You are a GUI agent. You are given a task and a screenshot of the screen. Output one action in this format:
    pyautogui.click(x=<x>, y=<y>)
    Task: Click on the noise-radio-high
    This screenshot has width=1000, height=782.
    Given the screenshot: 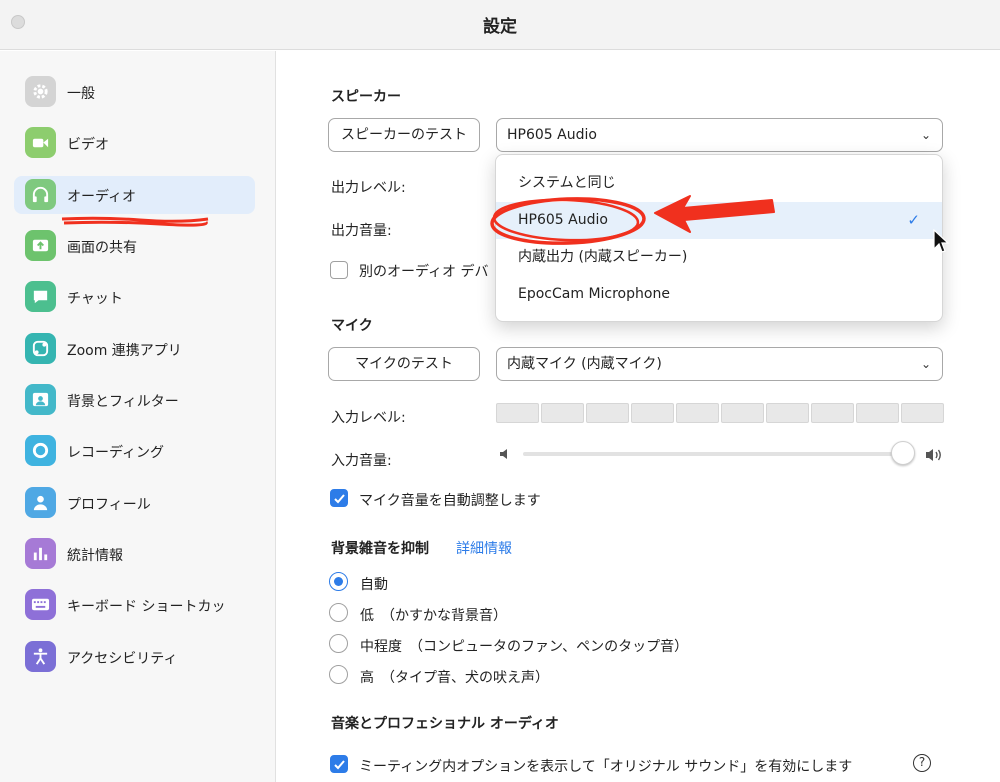 What is the action you would take?
    pyautogui.click(x=338, y=674)
    